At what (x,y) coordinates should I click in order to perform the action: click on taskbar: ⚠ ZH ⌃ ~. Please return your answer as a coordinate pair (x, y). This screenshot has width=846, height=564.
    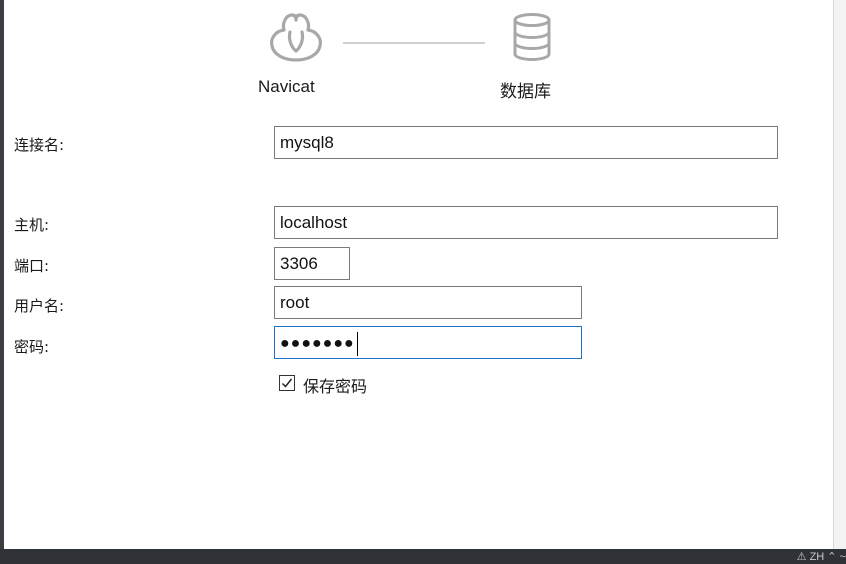
    Looking at the image, I should click on (423, 556).